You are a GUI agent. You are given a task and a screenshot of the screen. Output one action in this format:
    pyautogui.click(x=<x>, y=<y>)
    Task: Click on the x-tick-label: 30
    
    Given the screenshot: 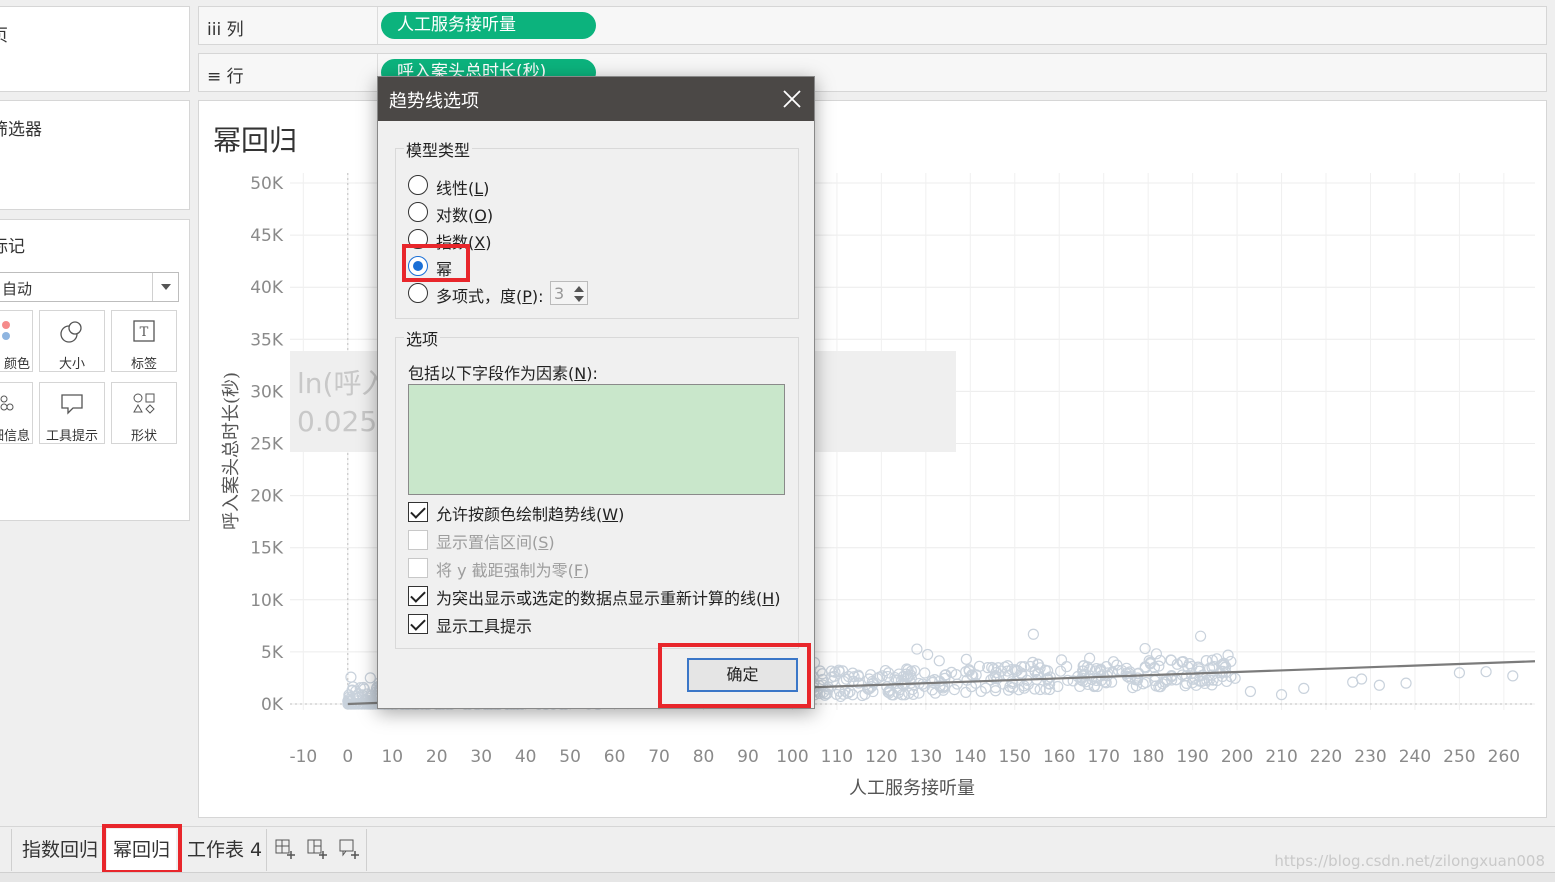 What is the action you would take?
    pyautogui.click(x=481, y=757)
    